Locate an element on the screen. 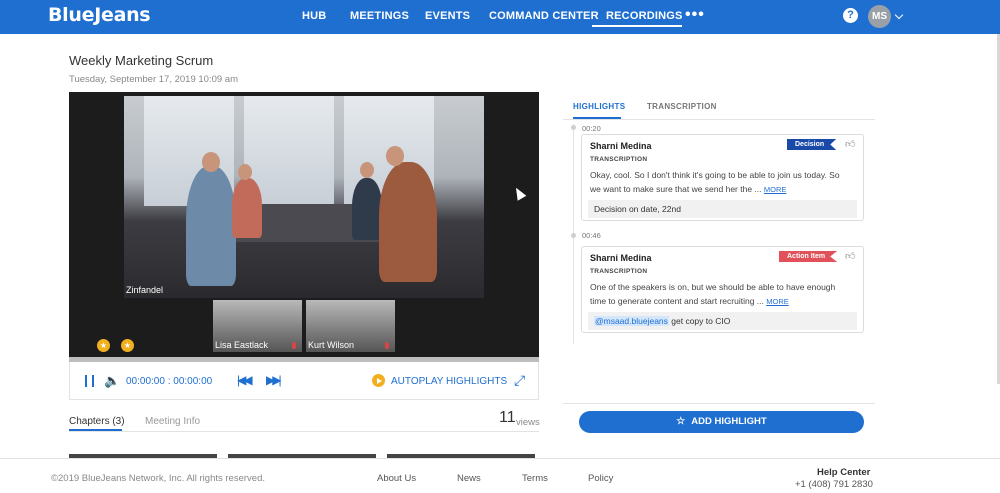 This screenshot has height=493, width=1000. autoplay-highlights-button: AUTOPLAY HIGHLIGHTS is located at coordinates (449, 381).